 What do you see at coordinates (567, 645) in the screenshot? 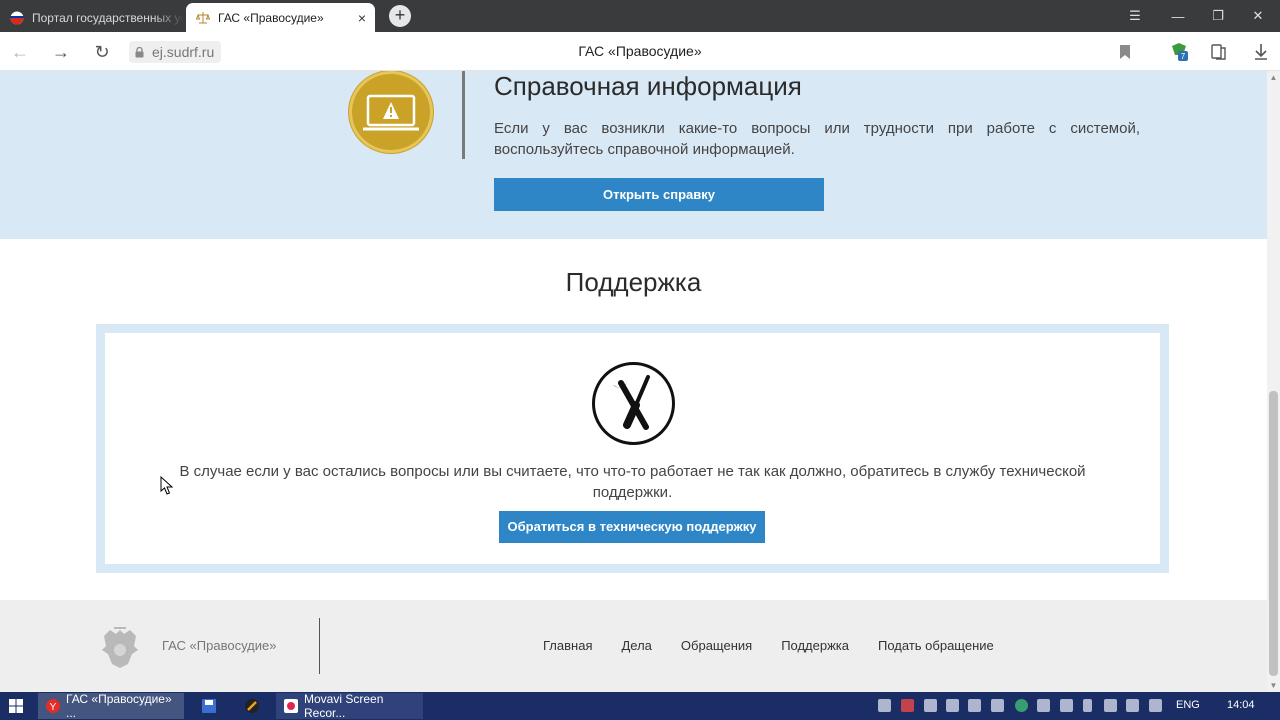
I see `footer-link-home: Главная` at bounding box center [567, 645].